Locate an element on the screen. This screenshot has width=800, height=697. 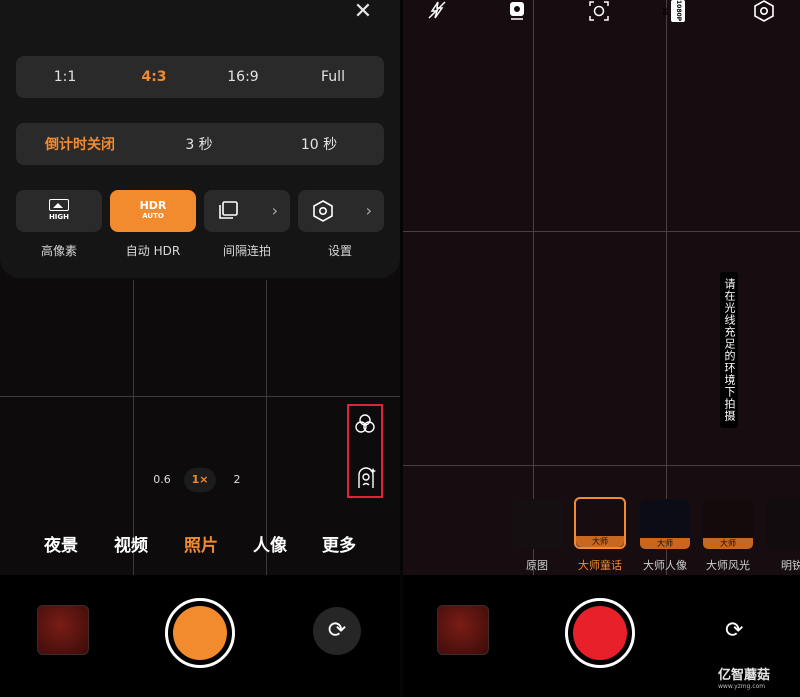
ai-scene-icon is located at coordinates (599, 12).